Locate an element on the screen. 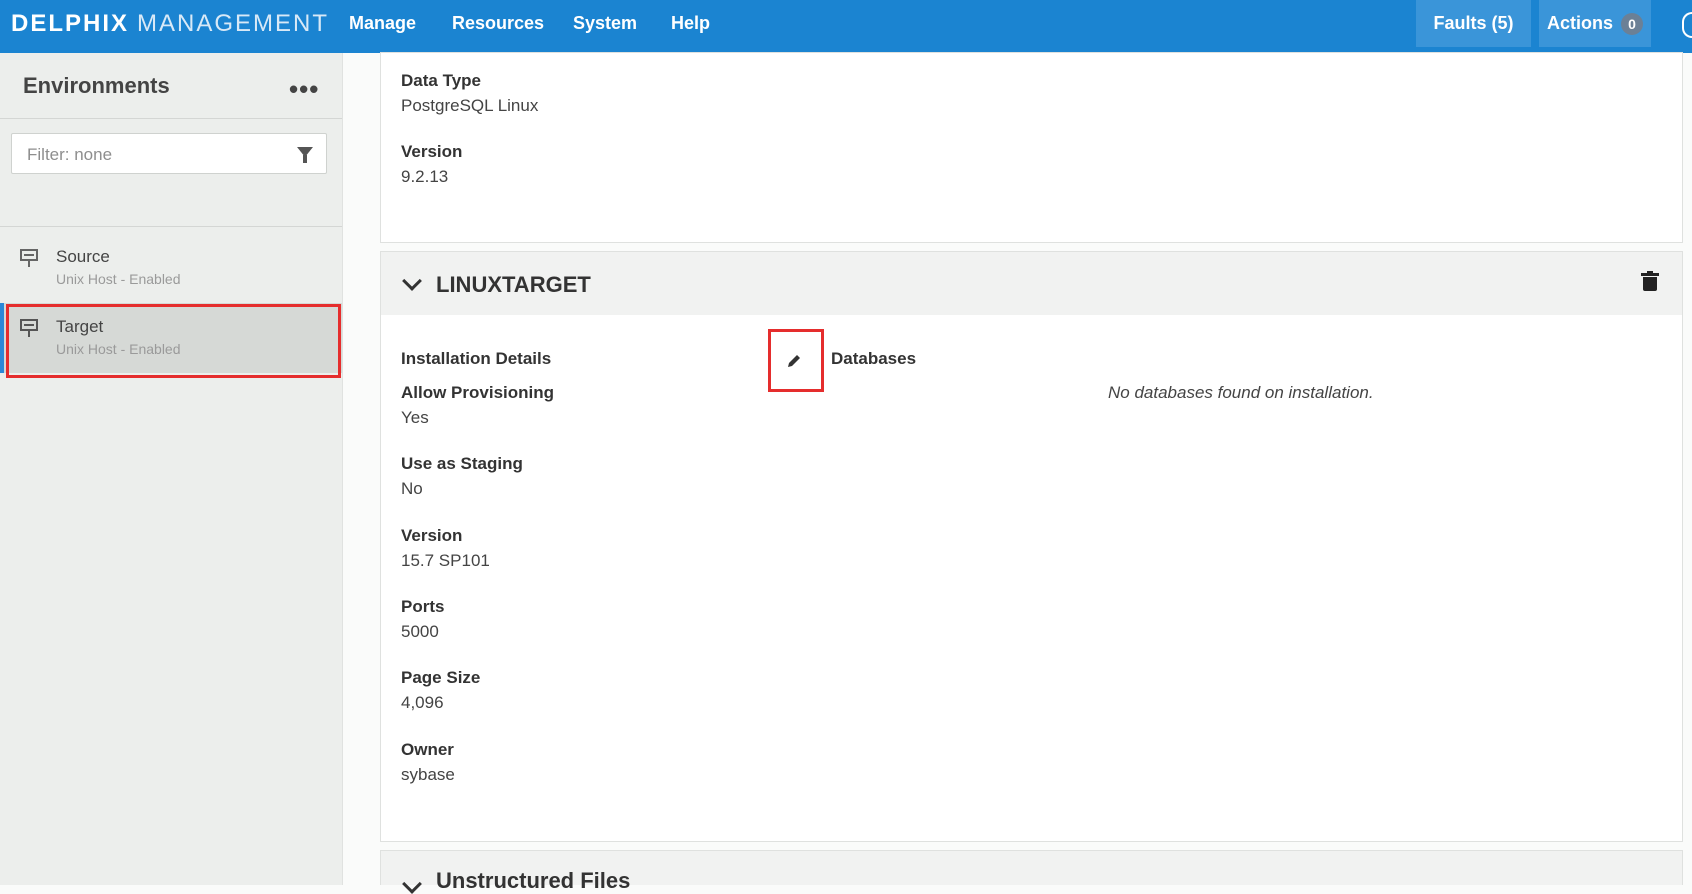 The height and width of the screenshot is (894, 1692). environment-status: Unix Host - Enabled is located at coordinates (118, 279).